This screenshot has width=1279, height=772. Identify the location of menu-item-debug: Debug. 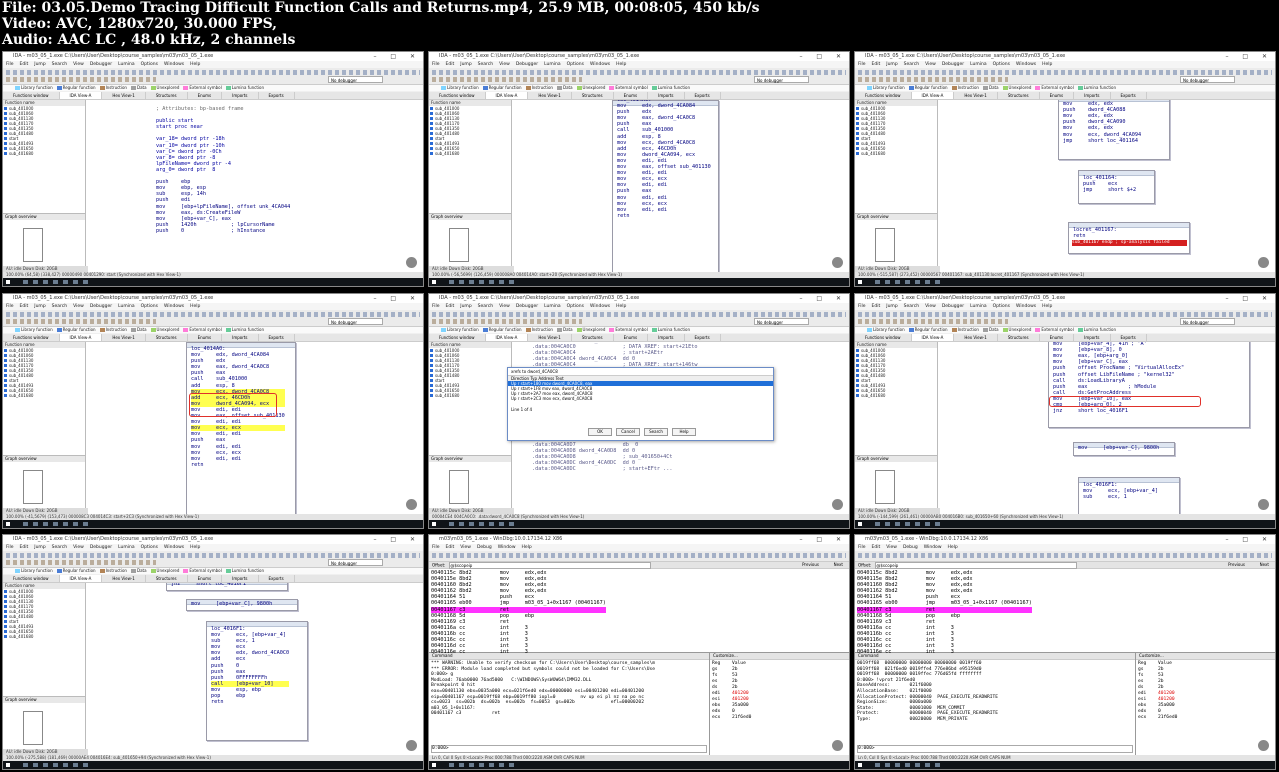
(910, 547).